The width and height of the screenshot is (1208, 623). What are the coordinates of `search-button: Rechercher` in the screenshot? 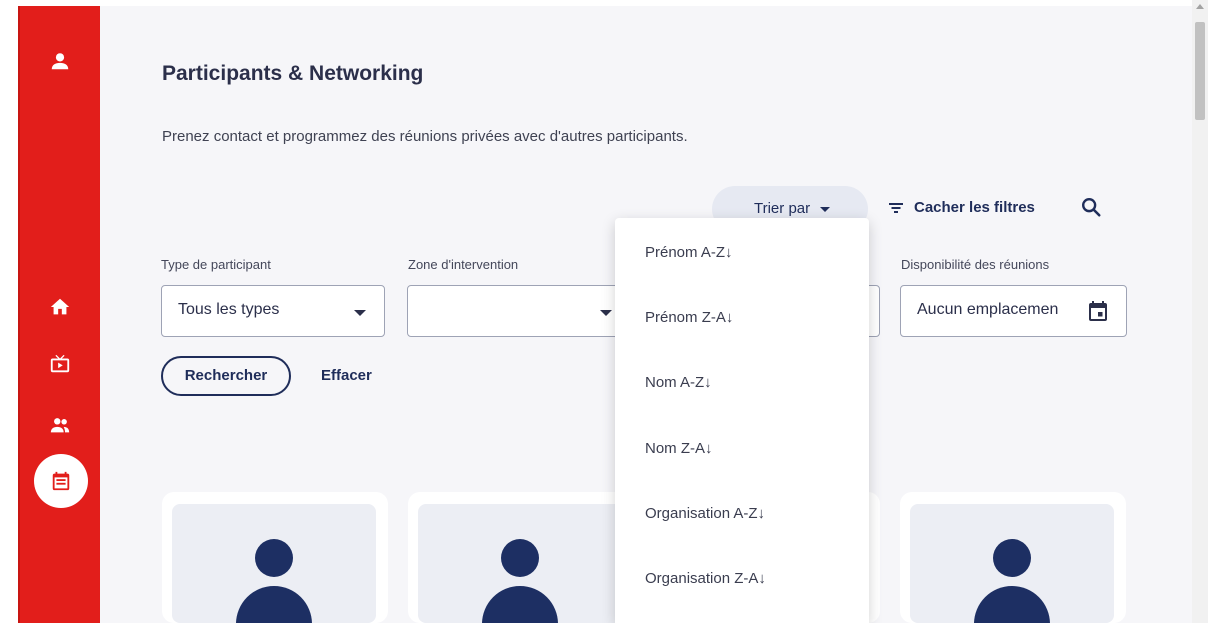 It's located at (226, 376).